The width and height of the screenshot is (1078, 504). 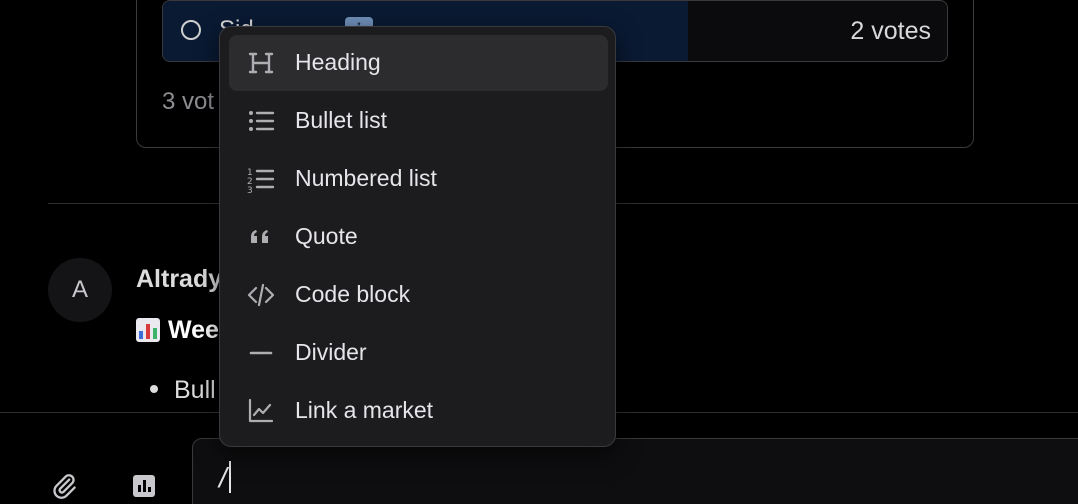 I want to click on menu-item-numbered-list: 1 2 3 Numbered list, so click(x=418, y=179).